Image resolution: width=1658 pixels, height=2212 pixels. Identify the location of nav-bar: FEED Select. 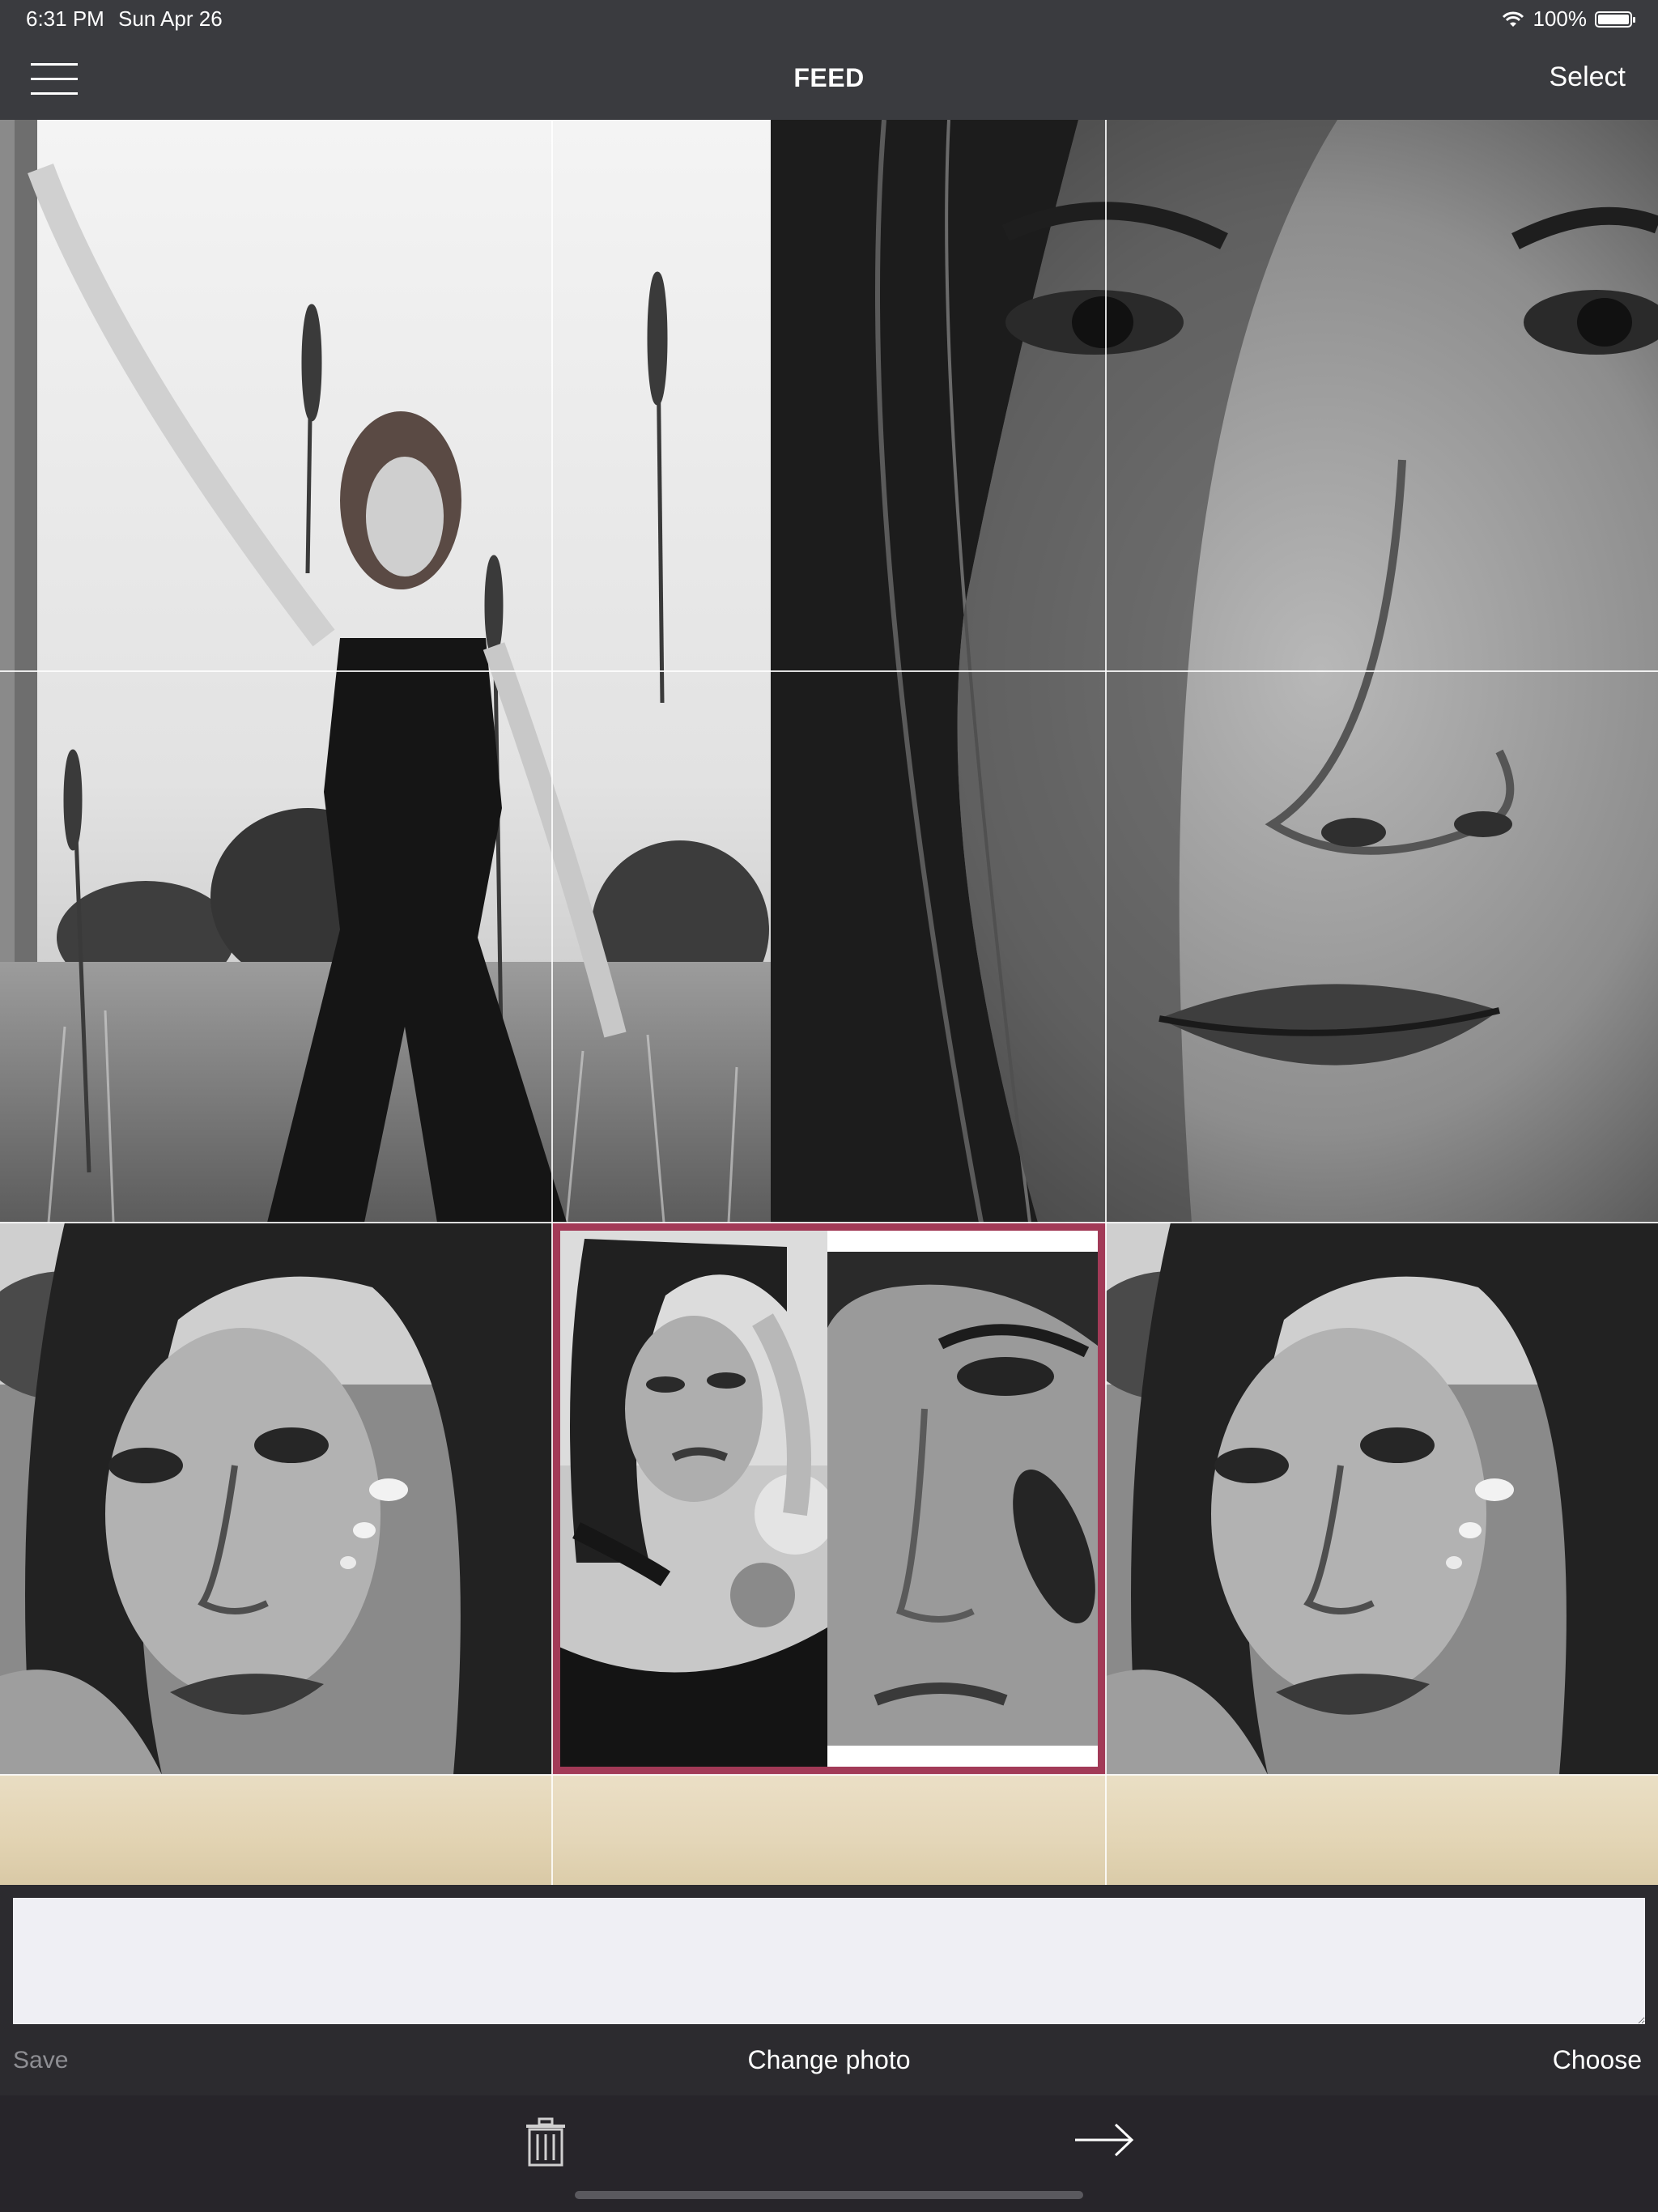
(829, 79).